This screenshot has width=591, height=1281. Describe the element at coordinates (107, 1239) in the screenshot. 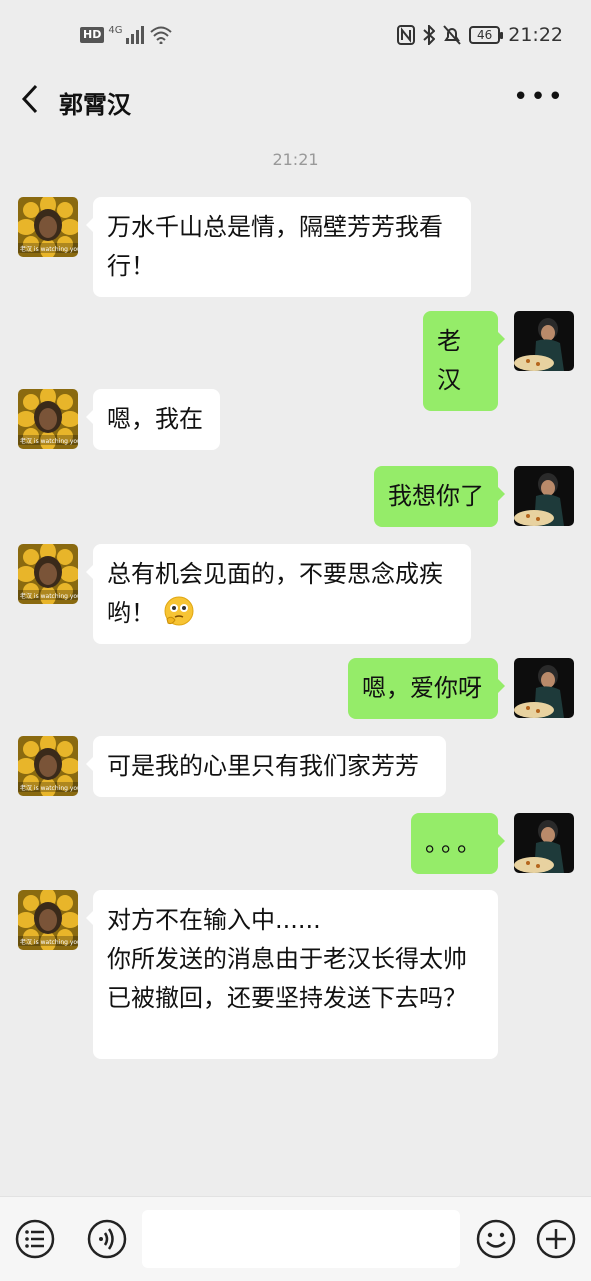

I see `voice-icon` at that location.